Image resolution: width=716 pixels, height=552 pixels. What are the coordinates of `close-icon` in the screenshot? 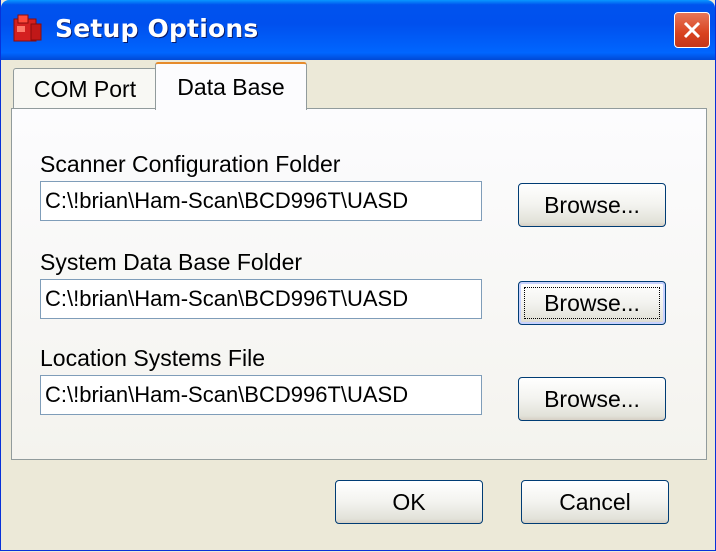 It's located at (692, 30).